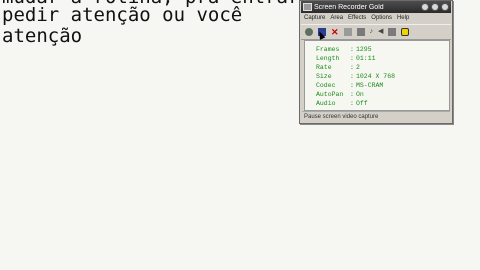  What do you see at coordinates (314, 18) in the screenshot?
I see `menu-capture: Capture` at bounding box center [314, 18].